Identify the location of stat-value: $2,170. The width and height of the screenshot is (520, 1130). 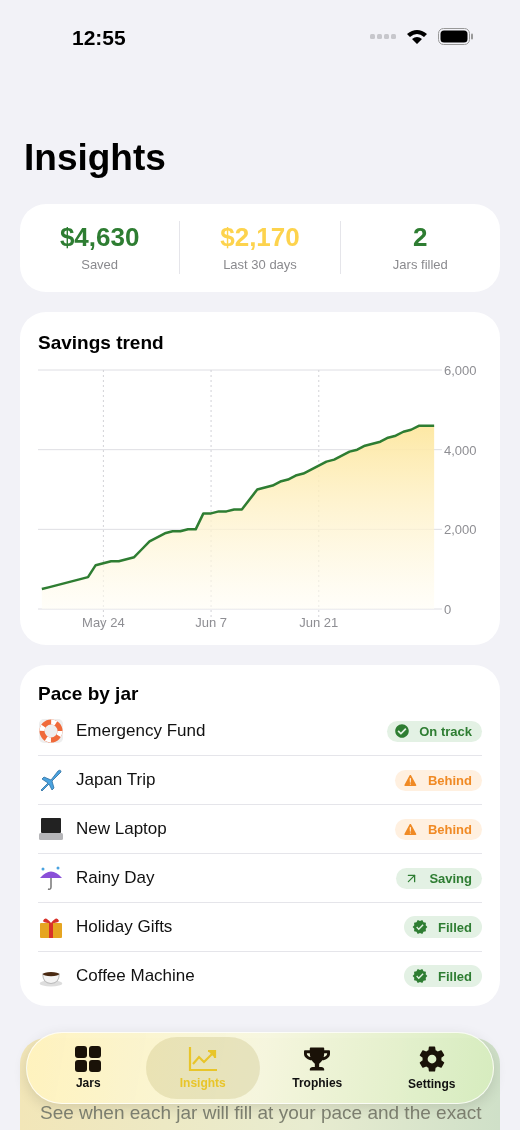
(260, 237).